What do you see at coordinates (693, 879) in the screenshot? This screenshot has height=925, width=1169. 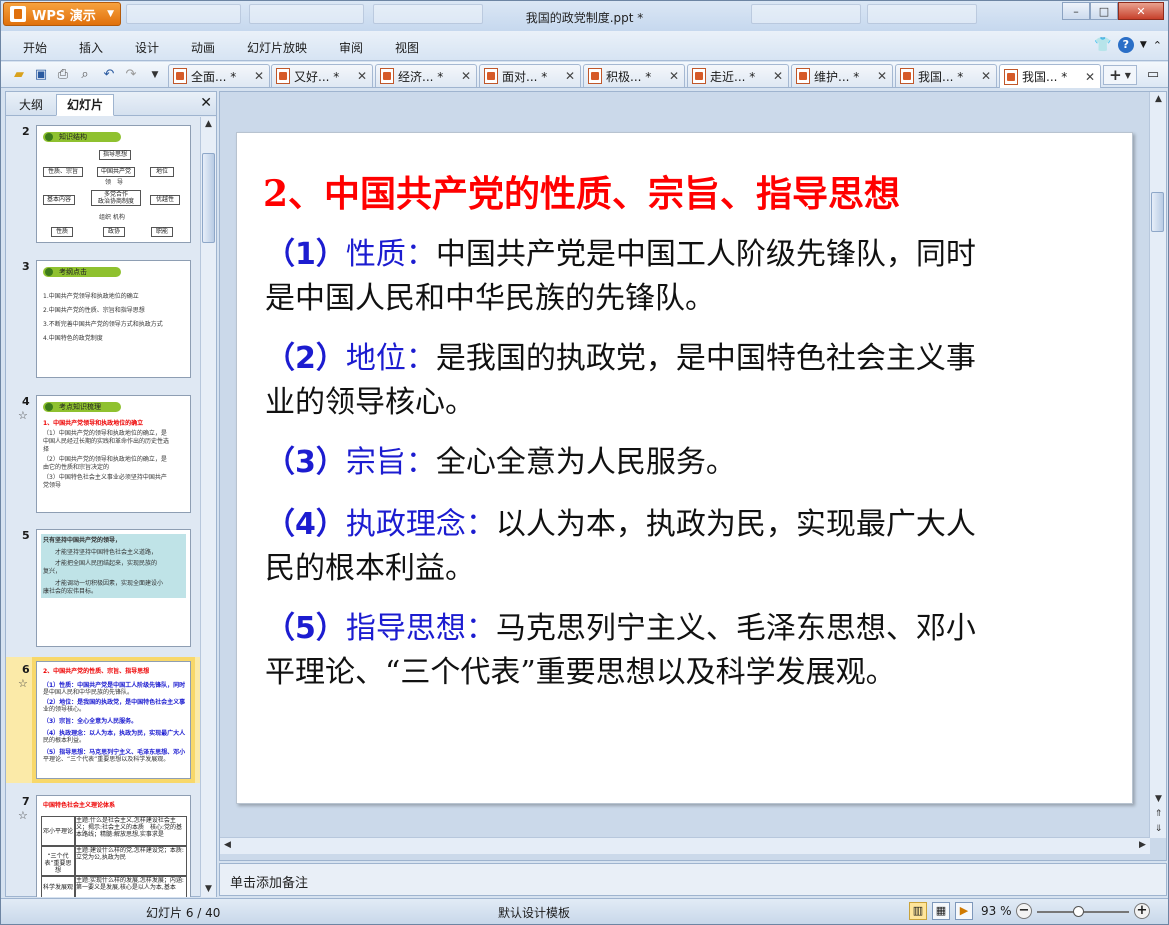 I see `notes-pane: 单击添加备注` at bounding box center [693, 879].